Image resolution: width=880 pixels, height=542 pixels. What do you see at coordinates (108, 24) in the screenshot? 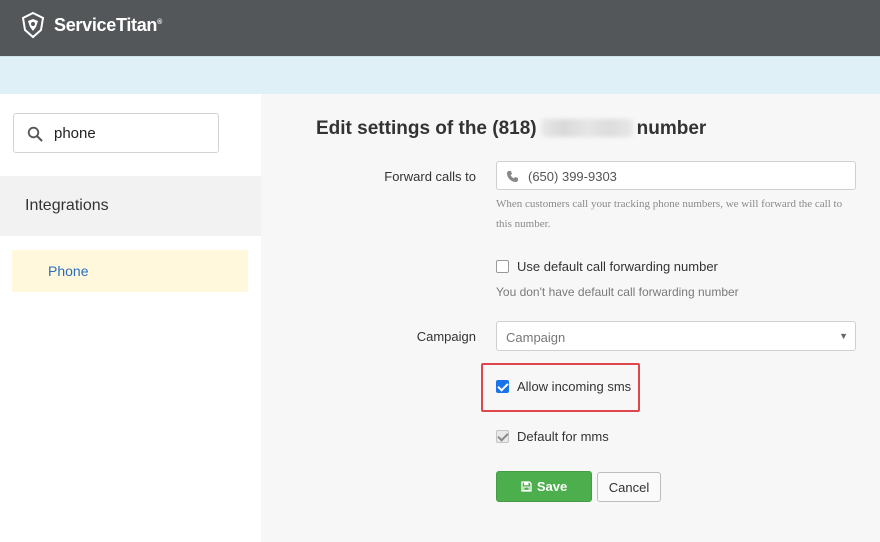
I see `brand-name: ServiceTitan®` at bounding box center [108, 24].